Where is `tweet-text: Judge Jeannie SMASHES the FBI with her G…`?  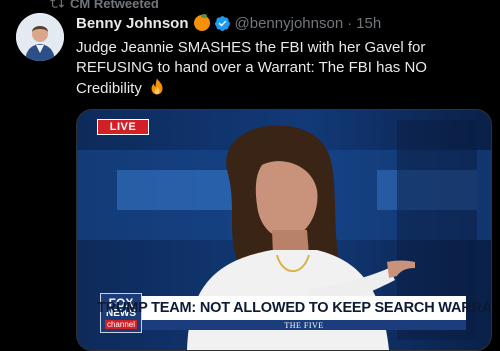
tweet-text: Judge Jeannie SMASHES the FBI with her G… is located at coordinates (281, 68).